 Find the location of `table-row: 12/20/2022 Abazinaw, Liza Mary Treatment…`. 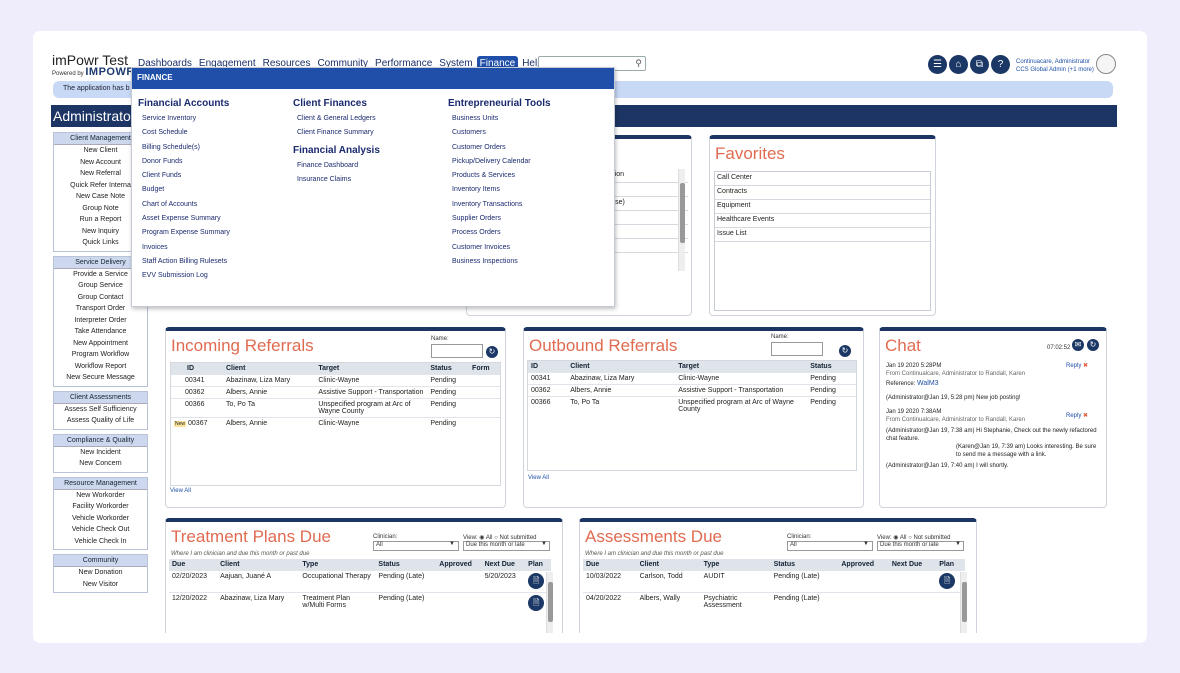

table-row: 12/20/2022 Abazinaw, Liza Mary Treatment… is located at coordinates (360, 603).